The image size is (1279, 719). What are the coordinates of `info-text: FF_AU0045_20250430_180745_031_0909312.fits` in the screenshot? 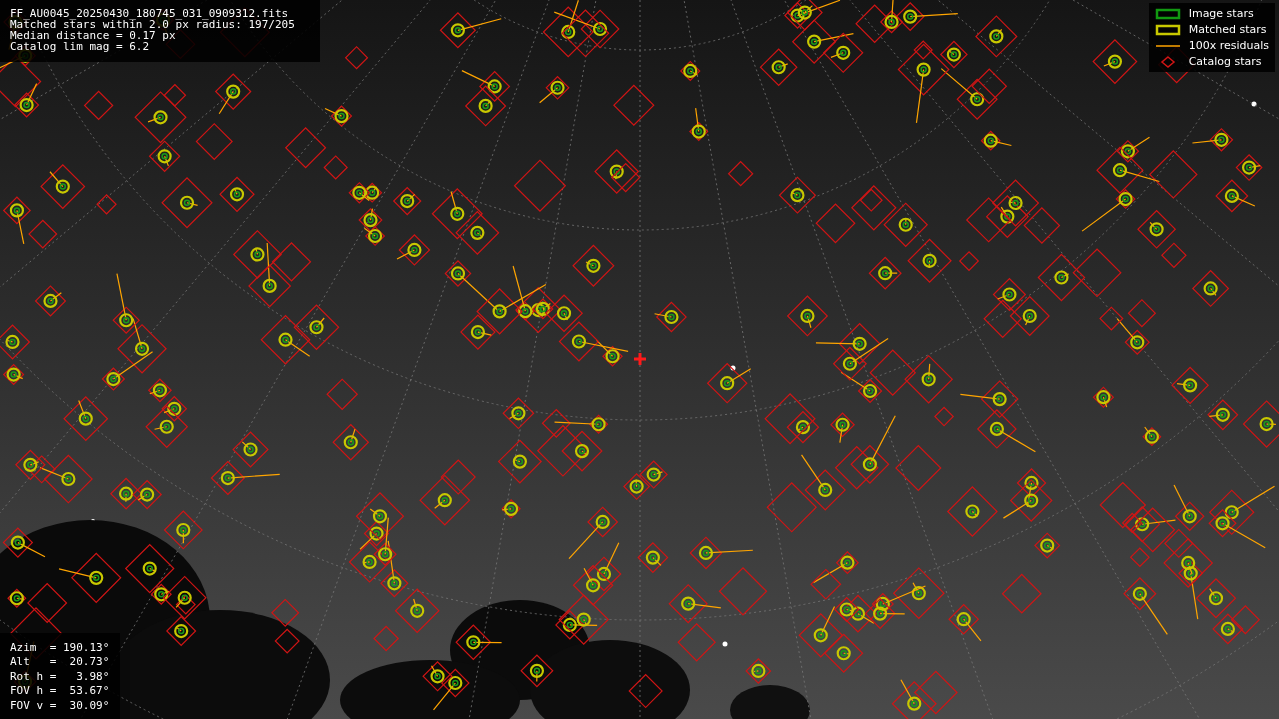 It's located at (150, 13).